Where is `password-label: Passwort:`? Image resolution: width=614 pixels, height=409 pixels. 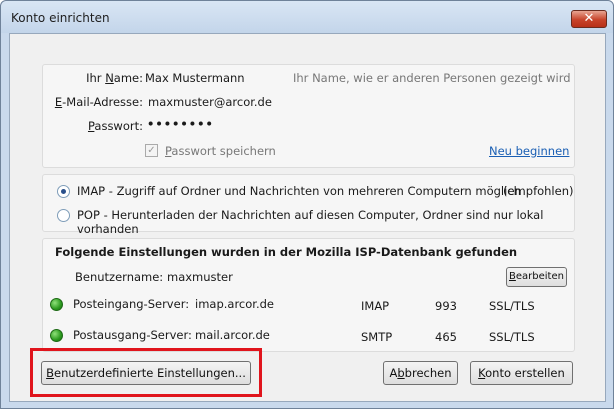 password-label: Passwort: is located at coordinates (115, 126).